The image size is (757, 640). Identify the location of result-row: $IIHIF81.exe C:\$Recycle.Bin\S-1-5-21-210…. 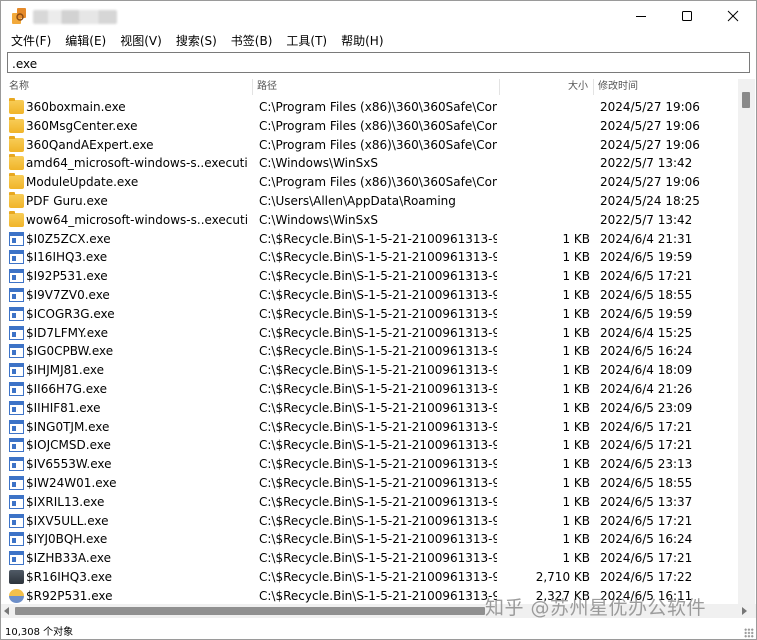
(369, 408).